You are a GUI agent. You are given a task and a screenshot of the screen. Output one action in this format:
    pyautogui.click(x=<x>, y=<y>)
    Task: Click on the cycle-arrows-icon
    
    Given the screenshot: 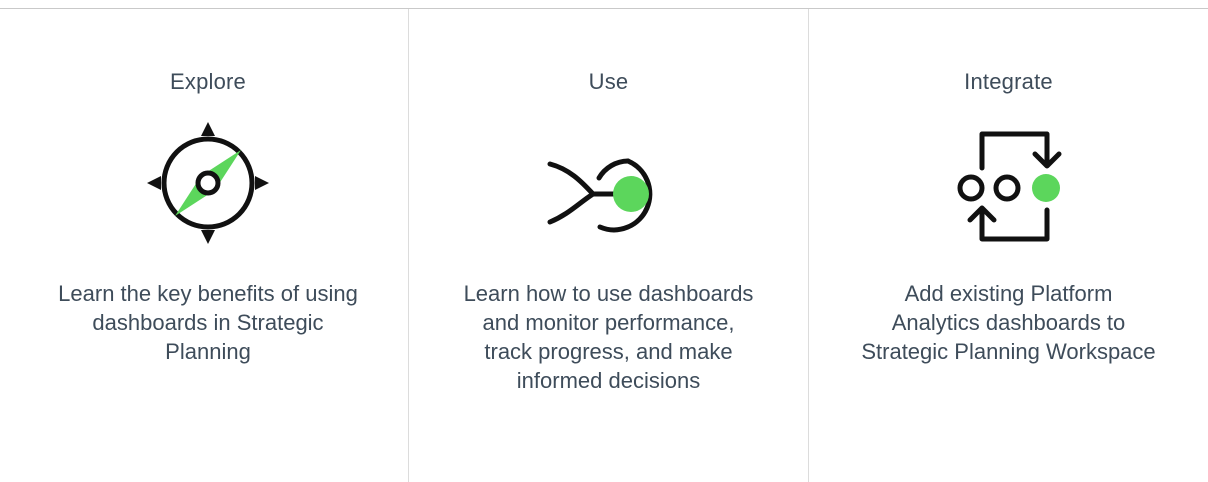 What is the action you would take?
    pyautogui.click(x=1009, y=183)
    